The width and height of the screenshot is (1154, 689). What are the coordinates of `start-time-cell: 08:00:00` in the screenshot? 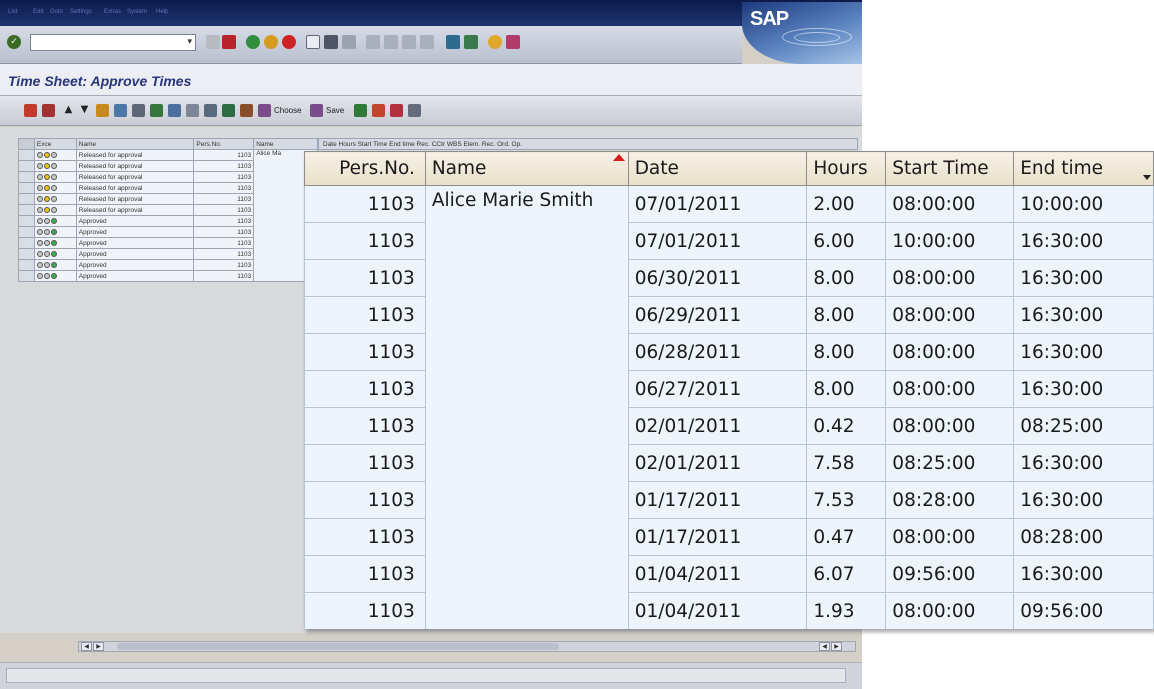 It's located at (950, 352).